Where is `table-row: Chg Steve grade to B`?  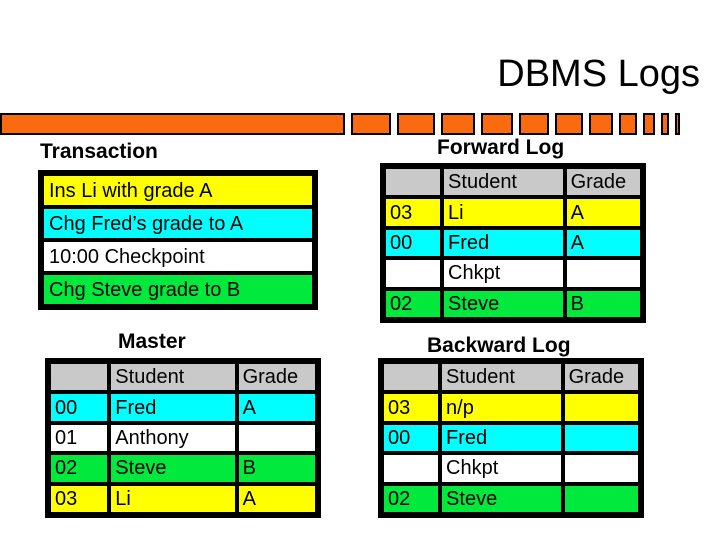
table-row: Chg Steve grade to B is located at coordinates (178, 289).